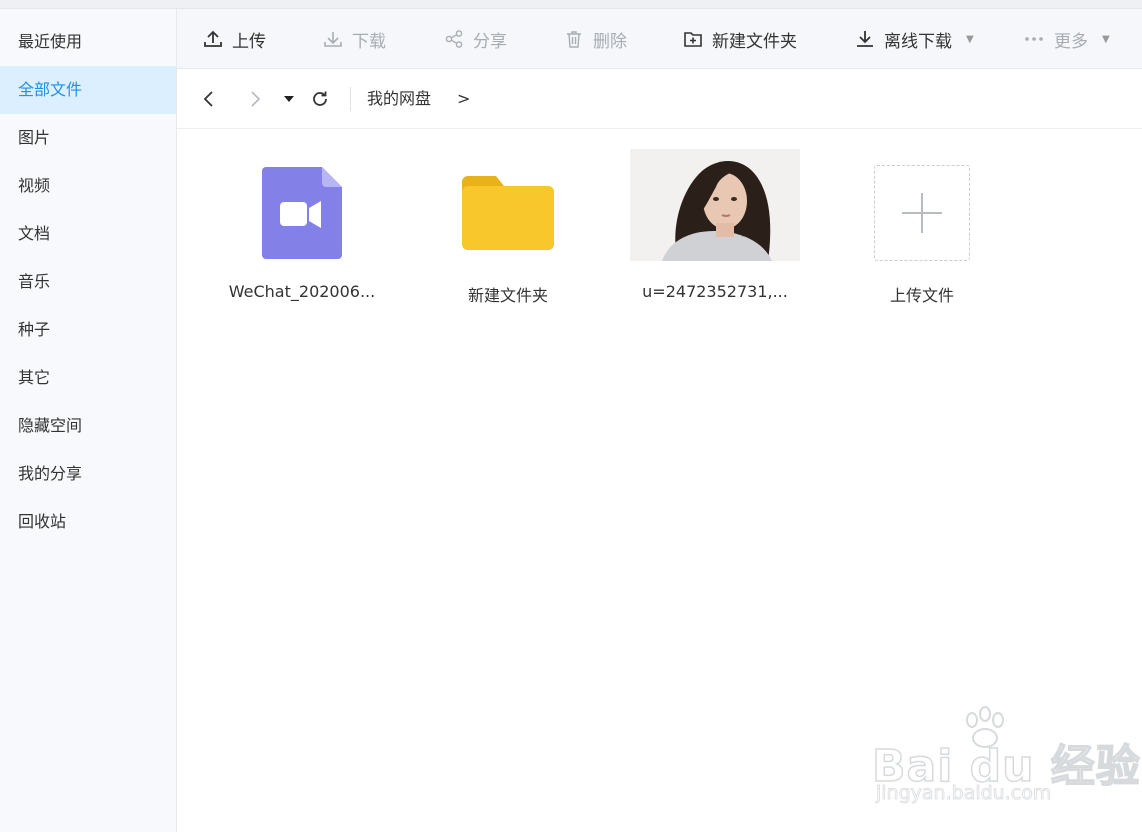 This screenshot has height=832, width=1142. Describe the element at coordinates (88, 186) in the screenshot. I see `sidebar-item-videos: 视频` at that location.